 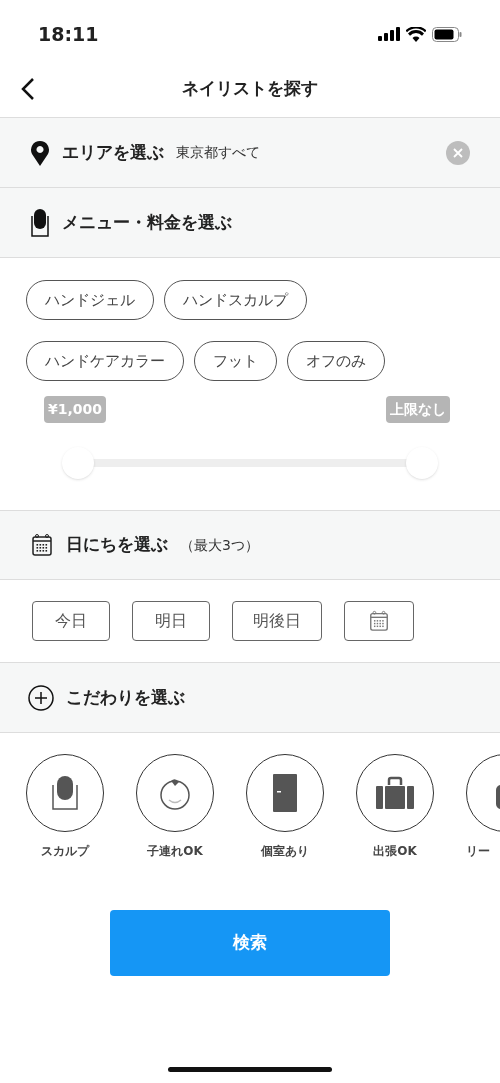 I want to click on battery-icon, so click(x=447, y=34).